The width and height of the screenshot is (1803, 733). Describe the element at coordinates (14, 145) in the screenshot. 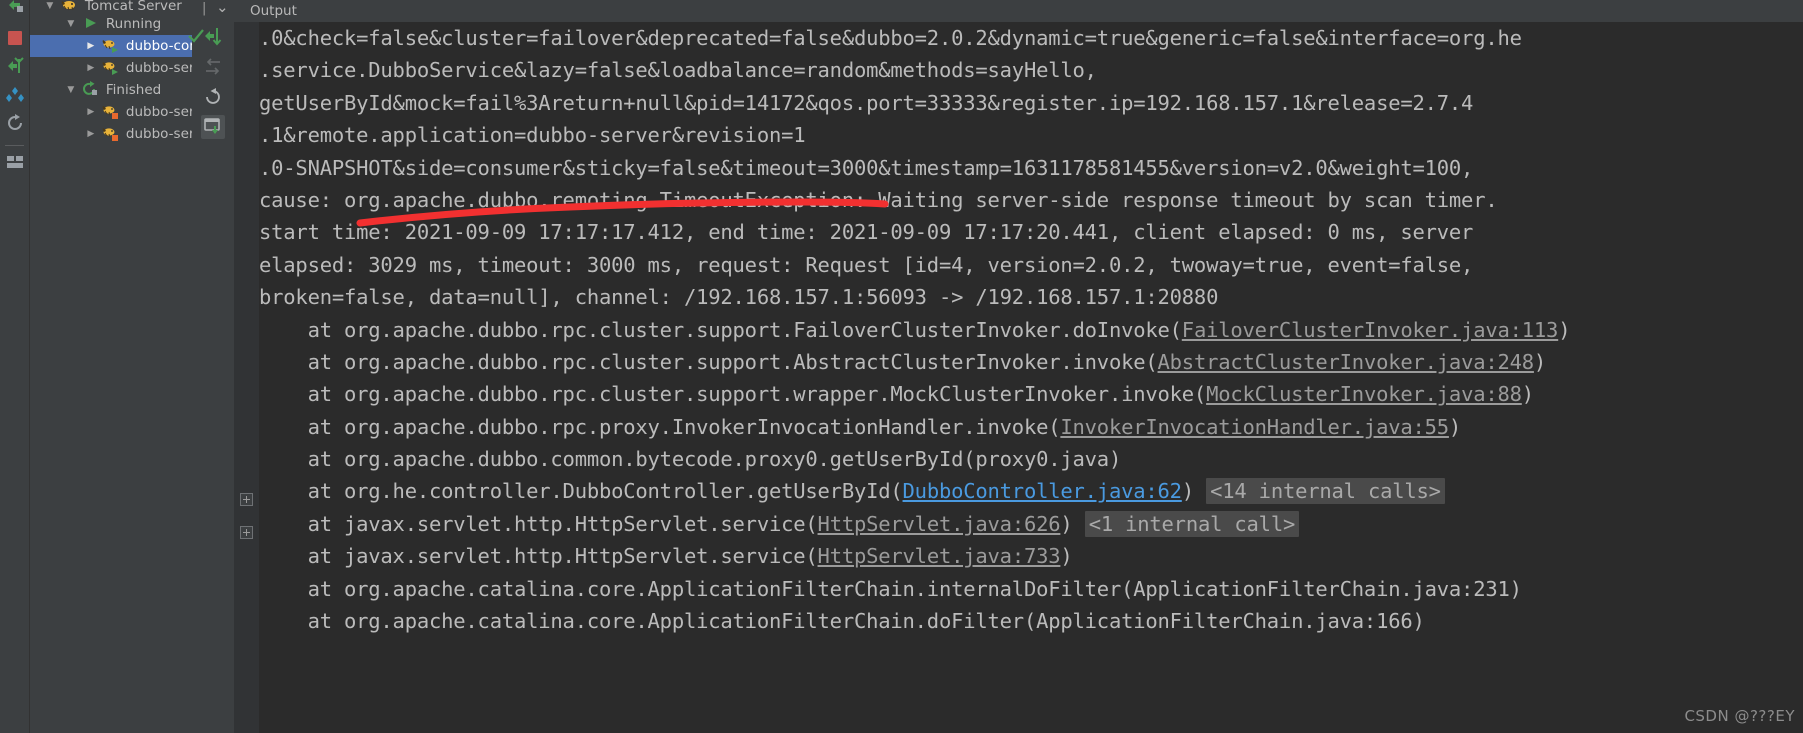

I see `toolbar-divider` at that location.